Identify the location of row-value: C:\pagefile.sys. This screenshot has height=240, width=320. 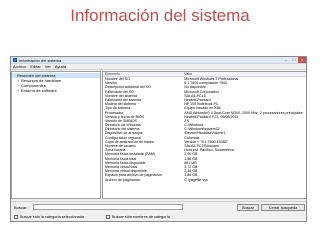
(196, 179).